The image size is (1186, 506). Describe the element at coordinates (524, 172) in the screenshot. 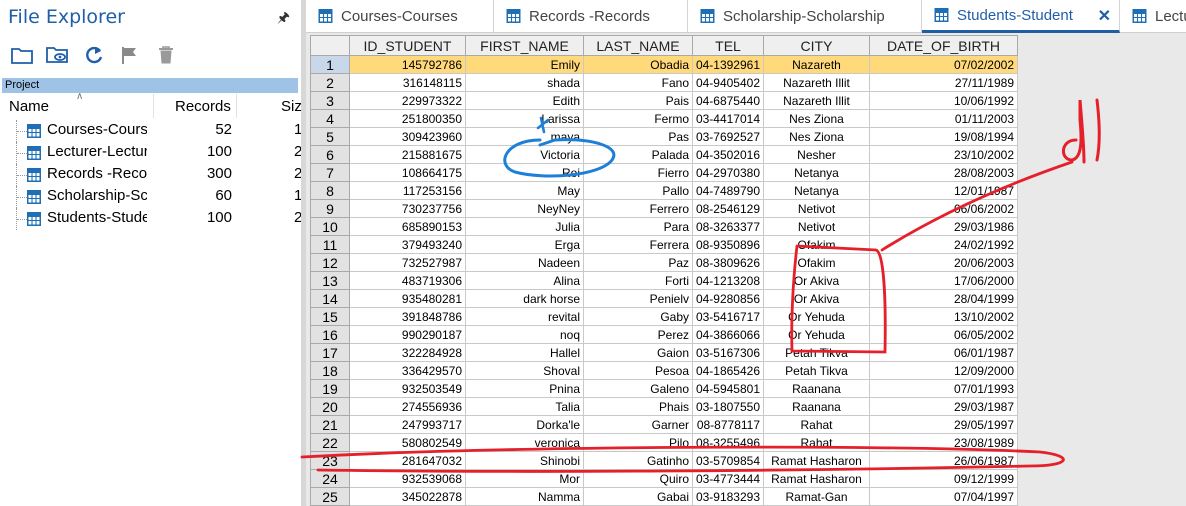

I see `cell-first-name: Roi` at that location.